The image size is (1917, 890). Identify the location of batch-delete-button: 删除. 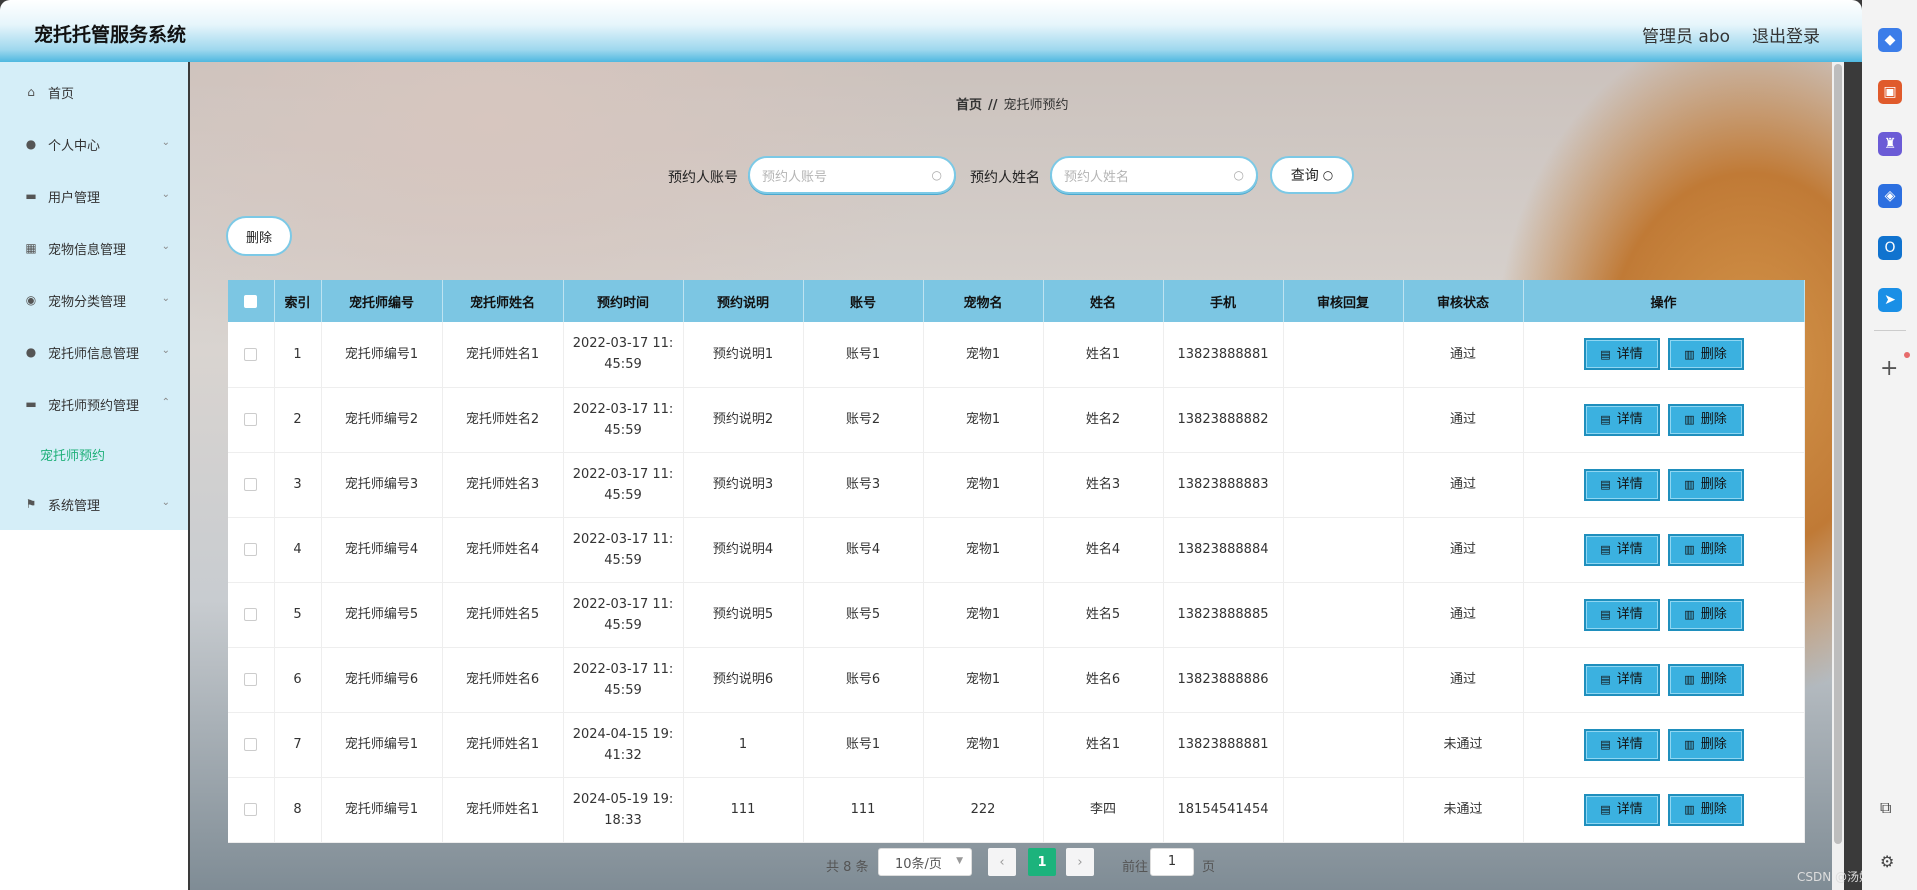
(259, 236).